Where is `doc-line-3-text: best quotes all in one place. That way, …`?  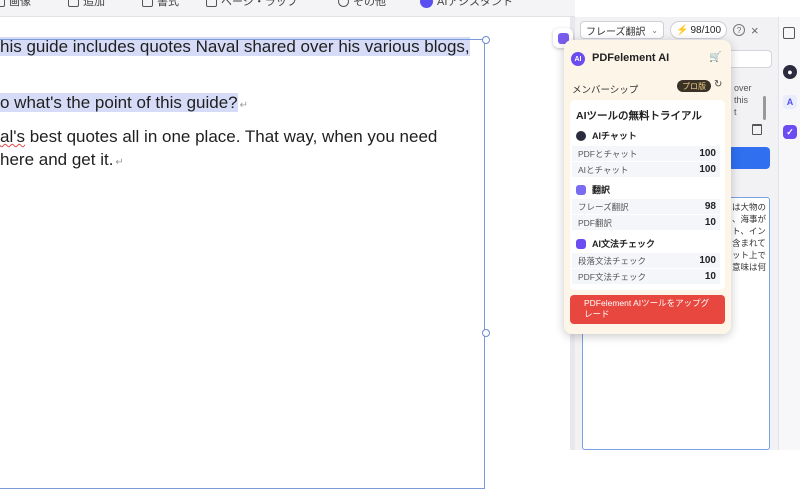 doc-line-3-text: best quotes all in one place. That way, … is located at coordinates (231, 136).